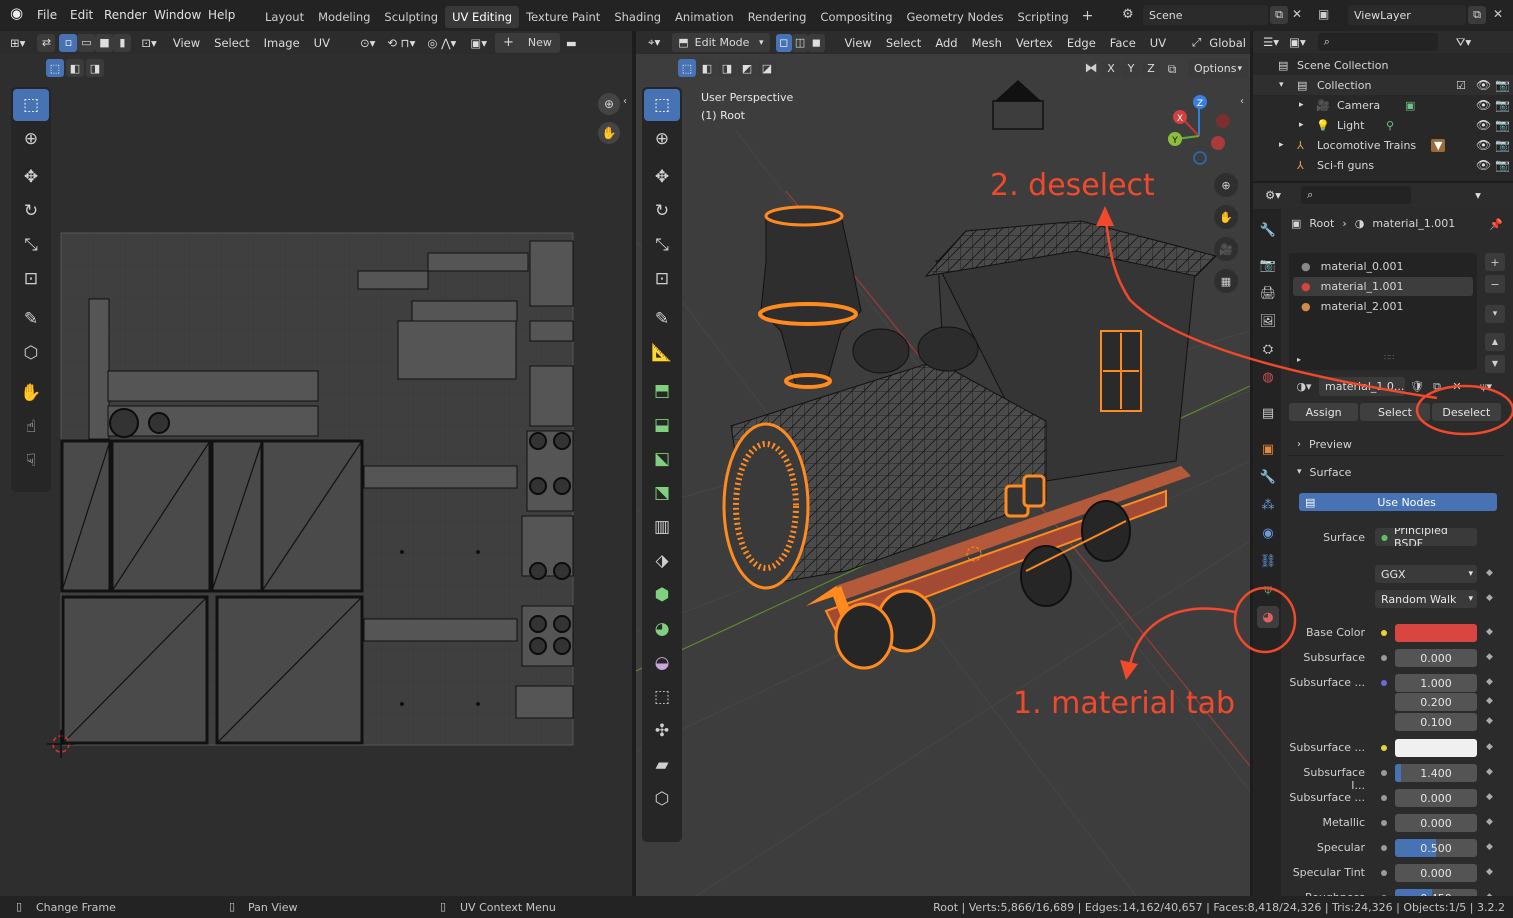 This screenshot has height=918, width=1513. Describe the element at coordinates (1268, 505) in the screenshot. I see `particles-tab-icon: ⁂` at that location.